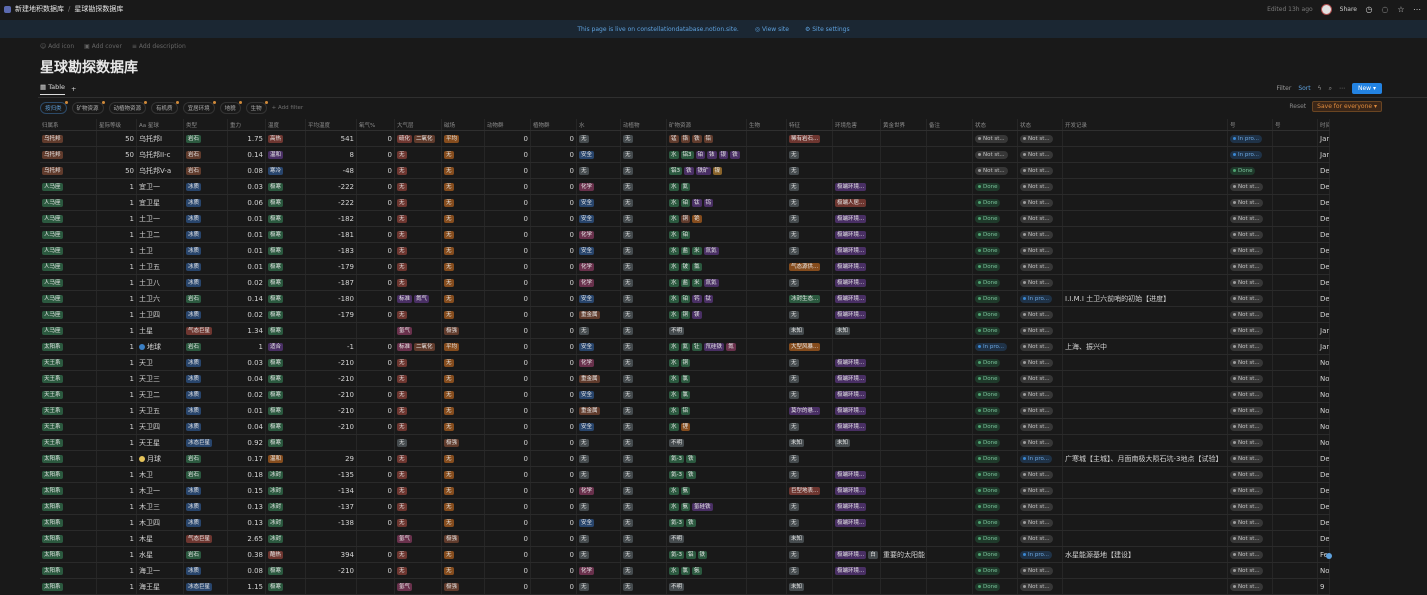 The height and width of the screenshot is (595, 1427). What do you see at coordinates (206, 298) in the screenshot?
I see `table-cell: 岩石` at bounding box center [206, 298].